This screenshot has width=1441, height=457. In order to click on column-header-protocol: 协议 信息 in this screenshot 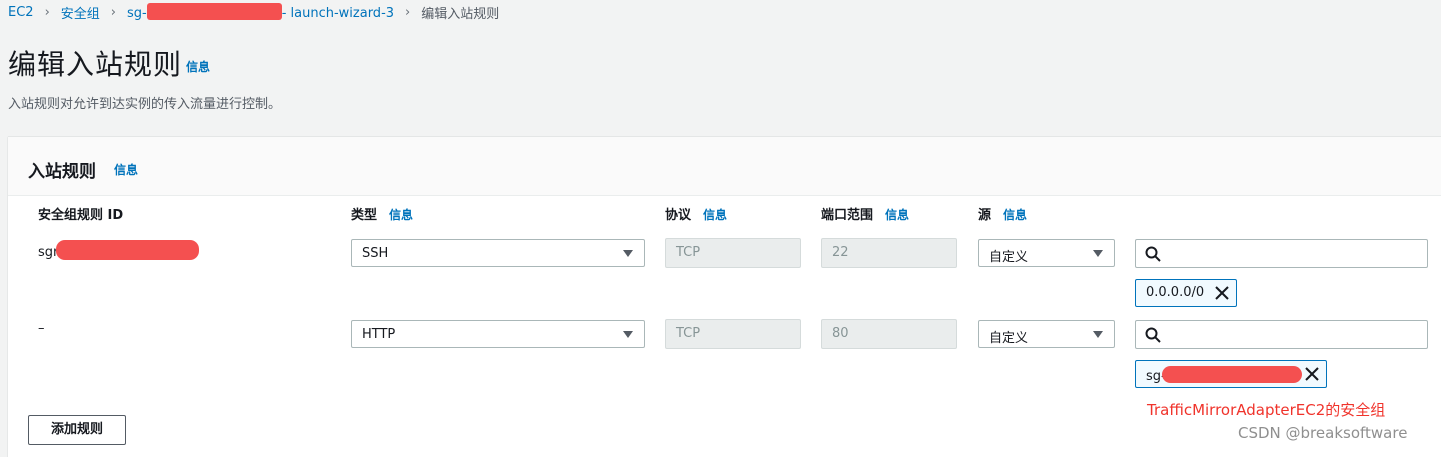, I will do `click(696, 213)`.